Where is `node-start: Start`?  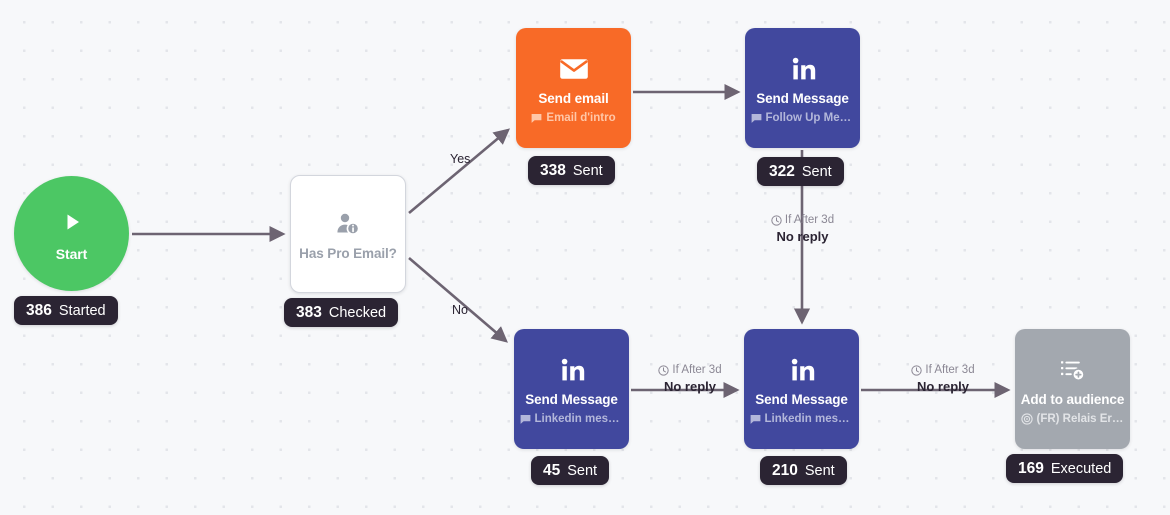 node-start: Start is located at coordinates (71, 233).